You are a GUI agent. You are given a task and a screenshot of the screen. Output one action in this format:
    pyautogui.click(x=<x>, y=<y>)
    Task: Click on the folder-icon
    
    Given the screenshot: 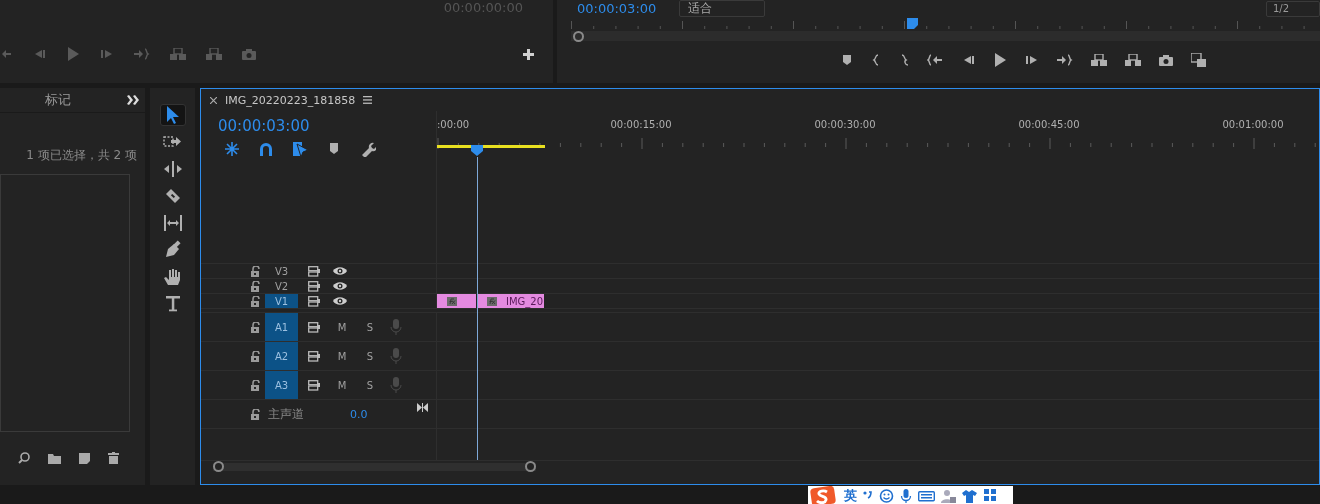 What is the action you would take?
    pyautogui.click(x=54, y=458)
    